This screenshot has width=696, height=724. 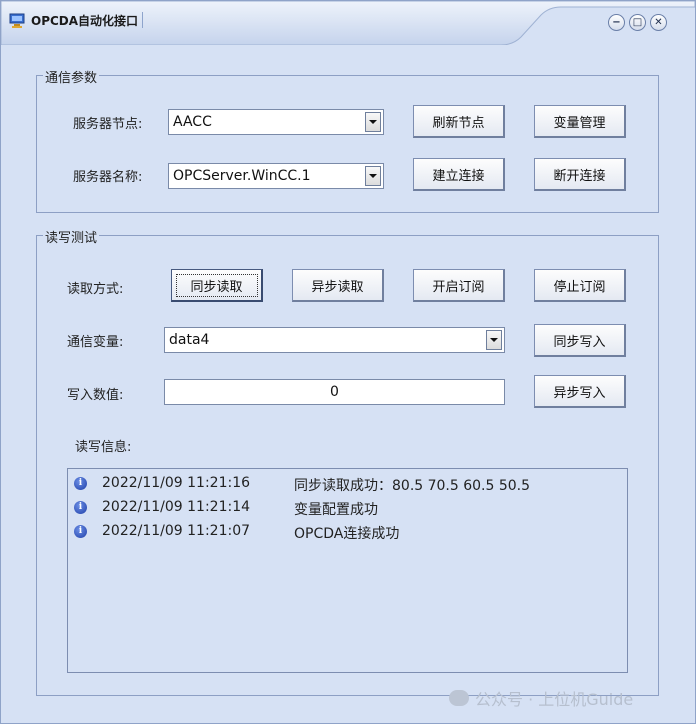 I want to click on wechat-icon, so click(x=459, y=698).